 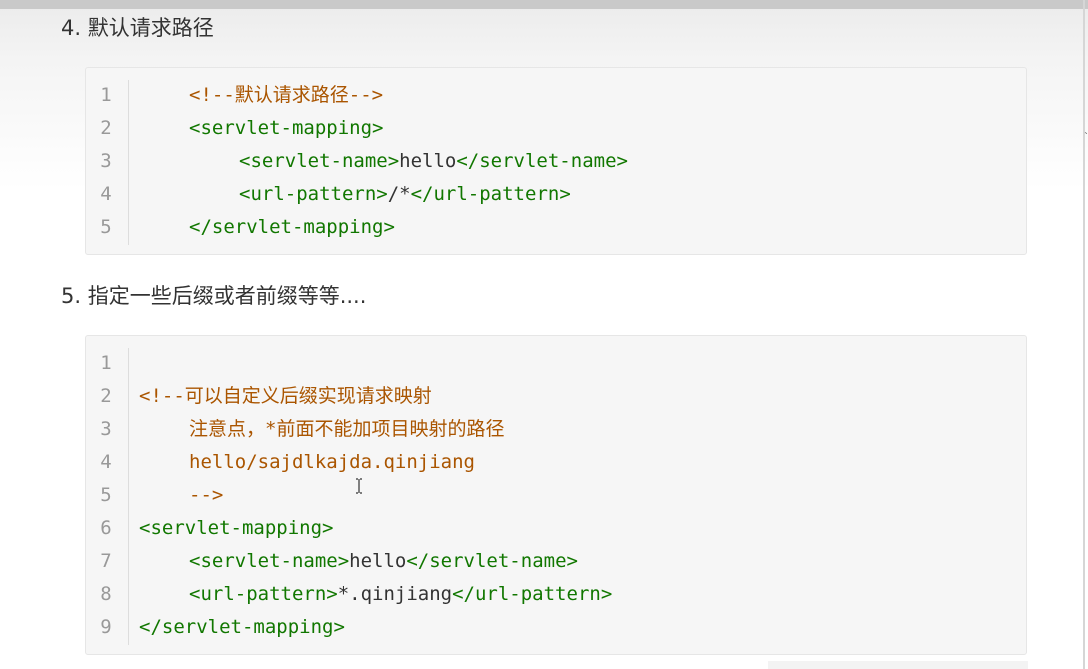 What do you see at coordinates (898, 665) in the screenshot?
I see `next-block-edge` at bounding box center [898, 665].